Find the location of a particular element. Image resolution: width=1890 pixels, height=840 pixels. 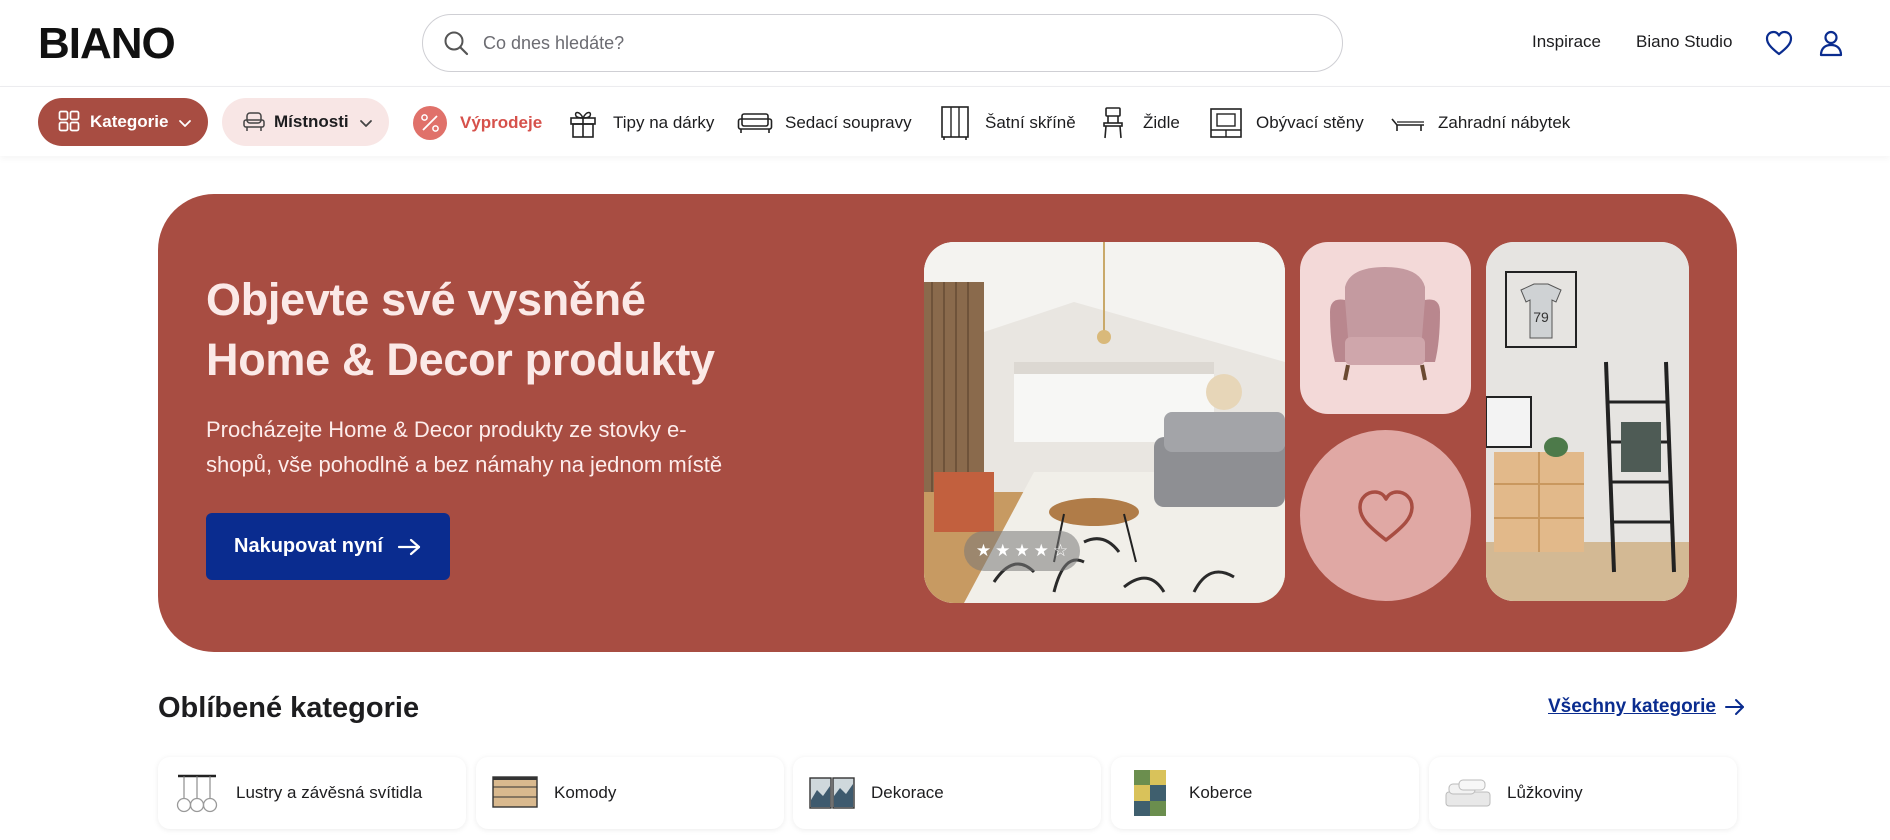

nav-item-zidle: Židle is located at coordinates (1137, 123).